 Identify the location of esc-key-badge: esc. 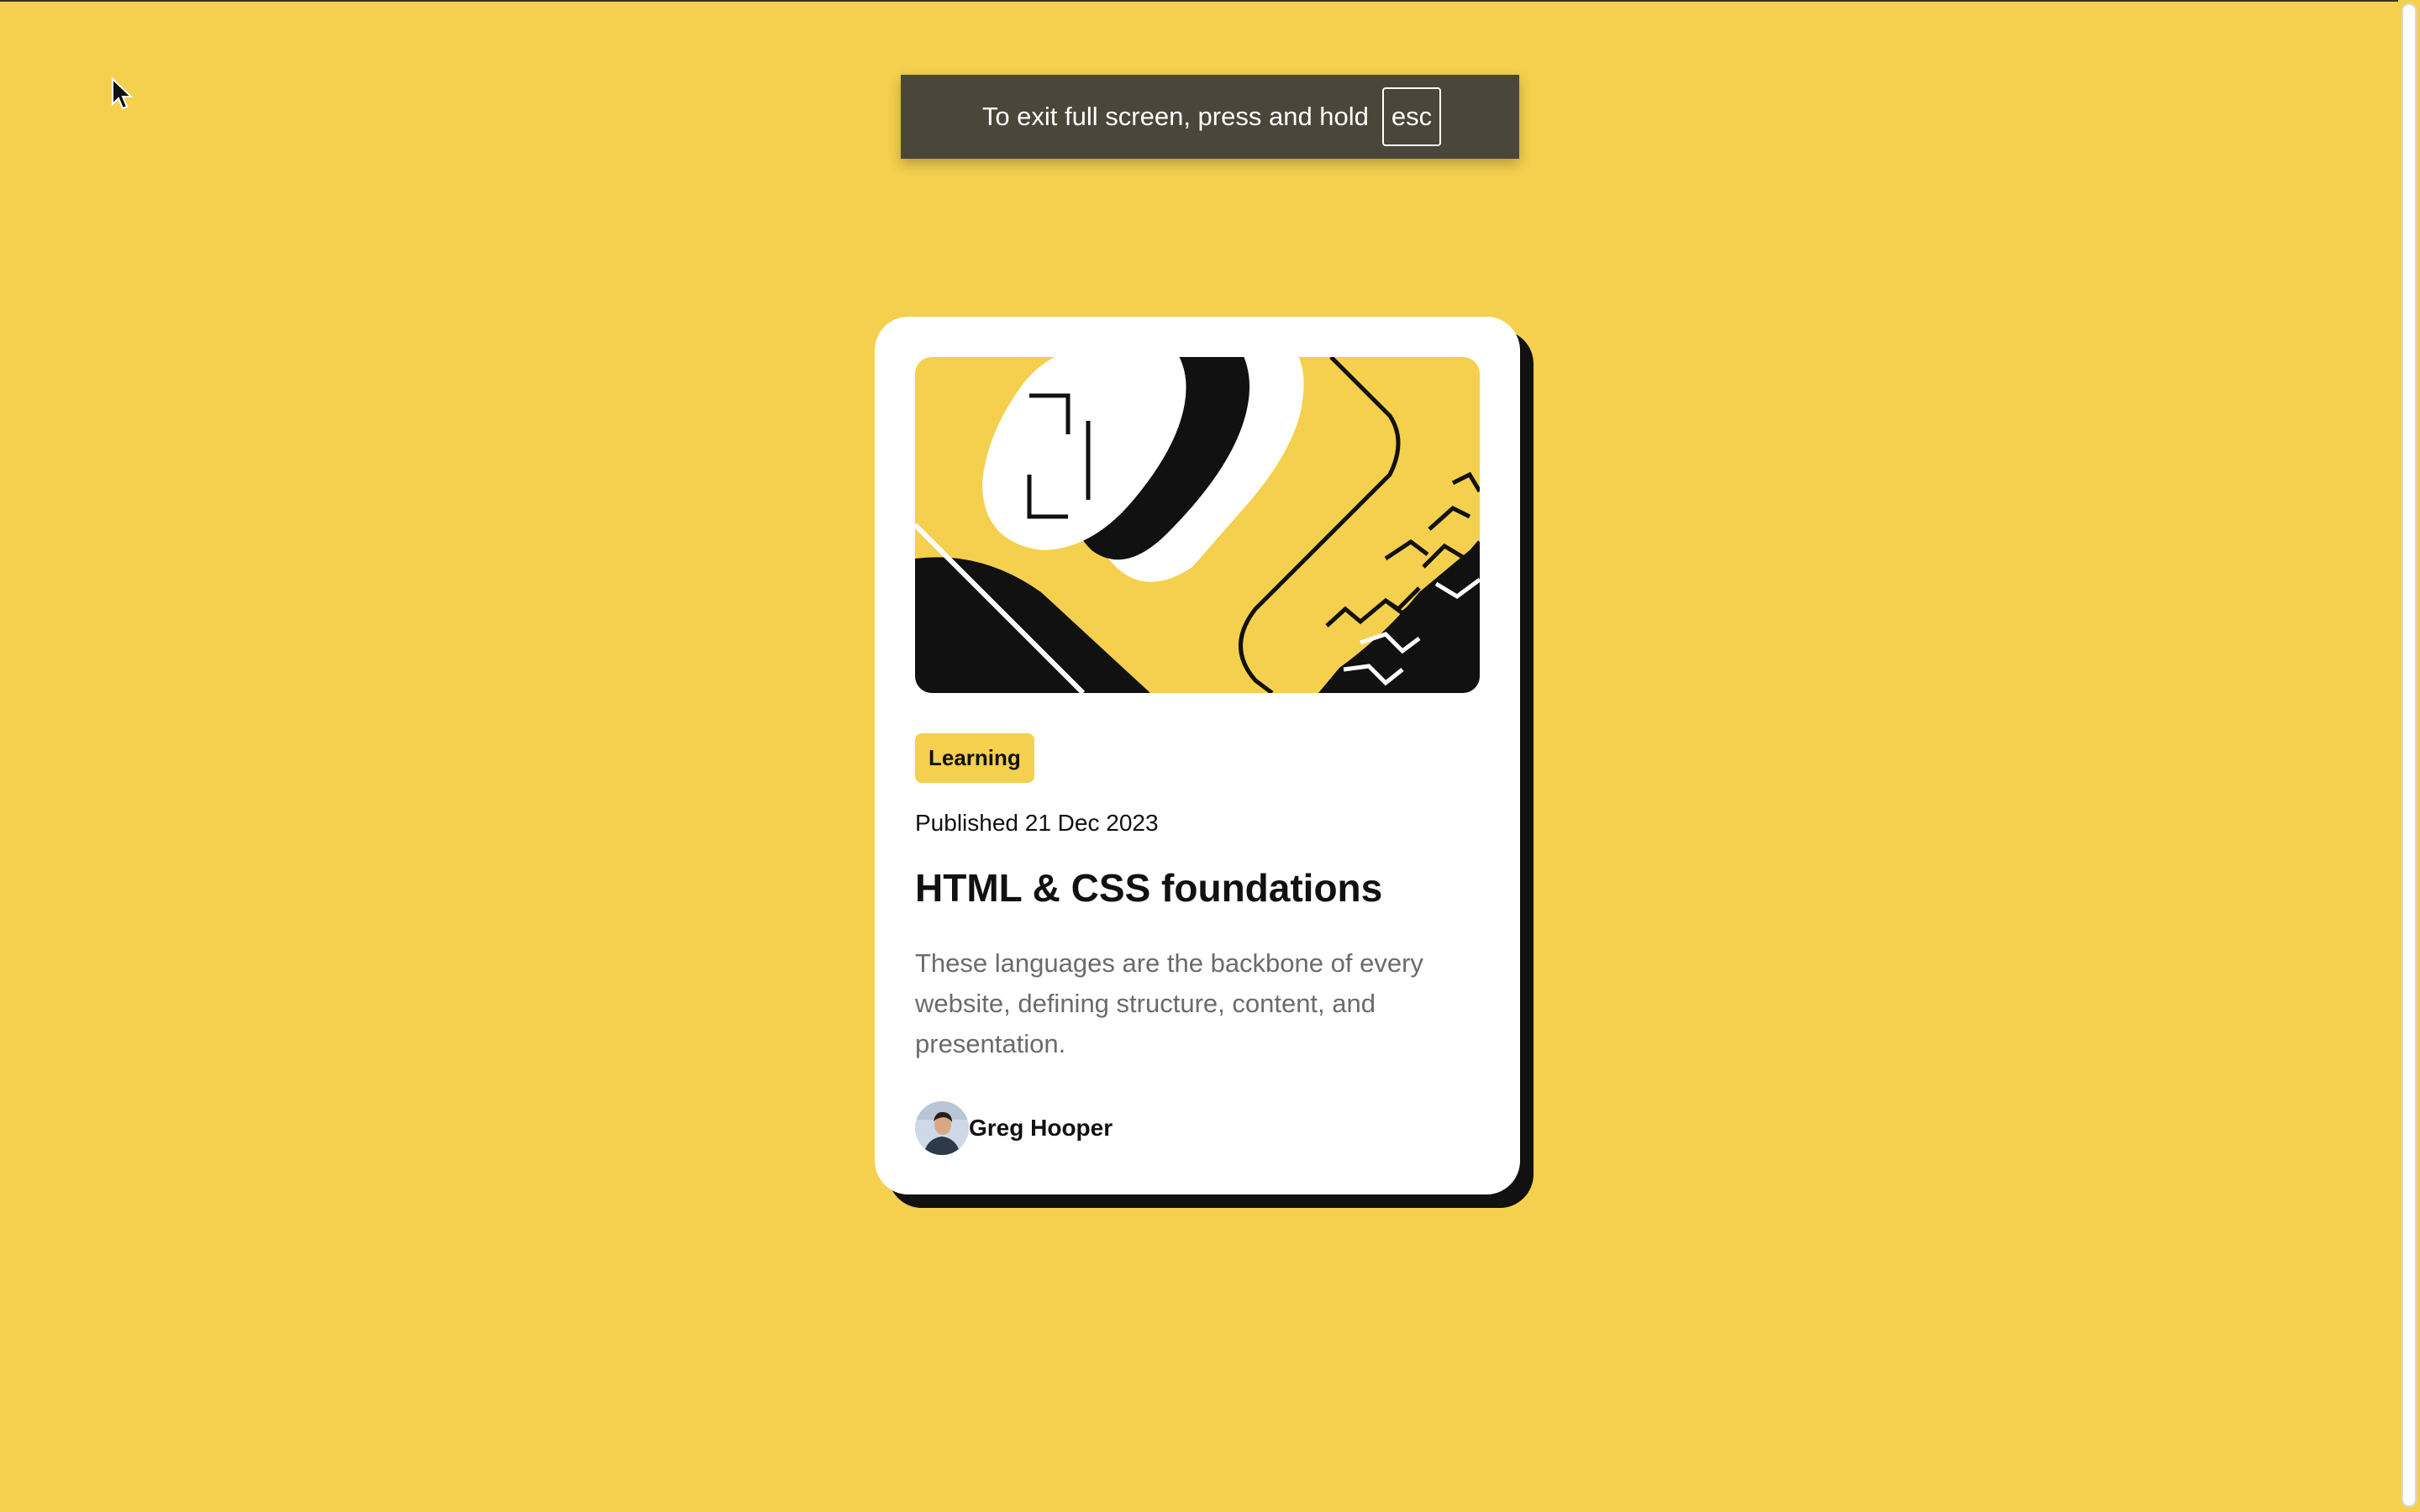
(1411, 116).